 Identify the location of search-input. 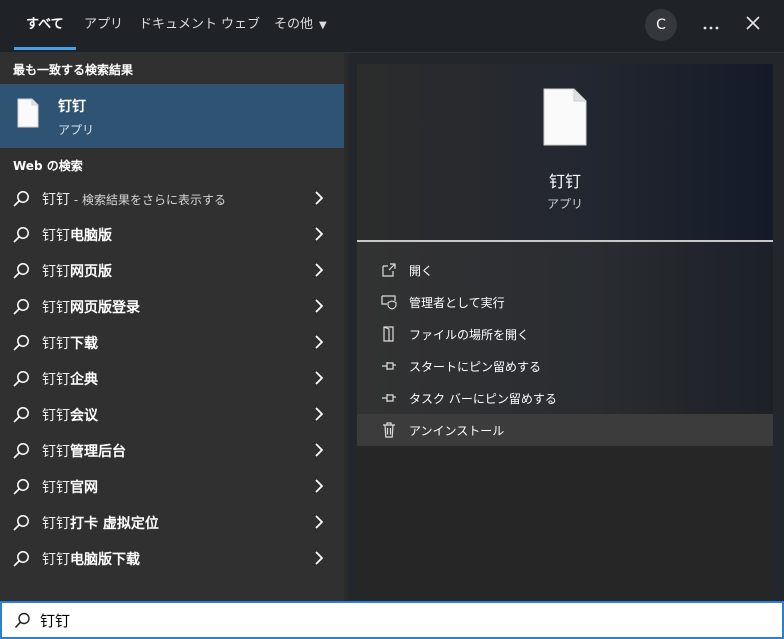
(340, 620).